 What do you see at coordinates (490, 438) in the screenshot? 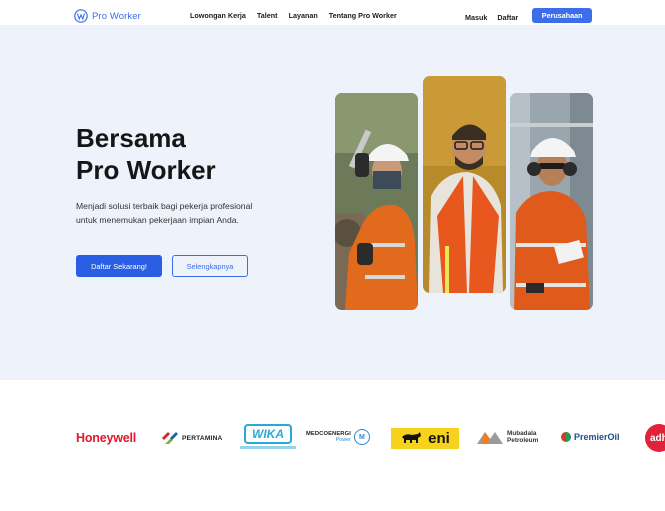
I see `mubadala-mark-icon` at bounding box center [490, 438].